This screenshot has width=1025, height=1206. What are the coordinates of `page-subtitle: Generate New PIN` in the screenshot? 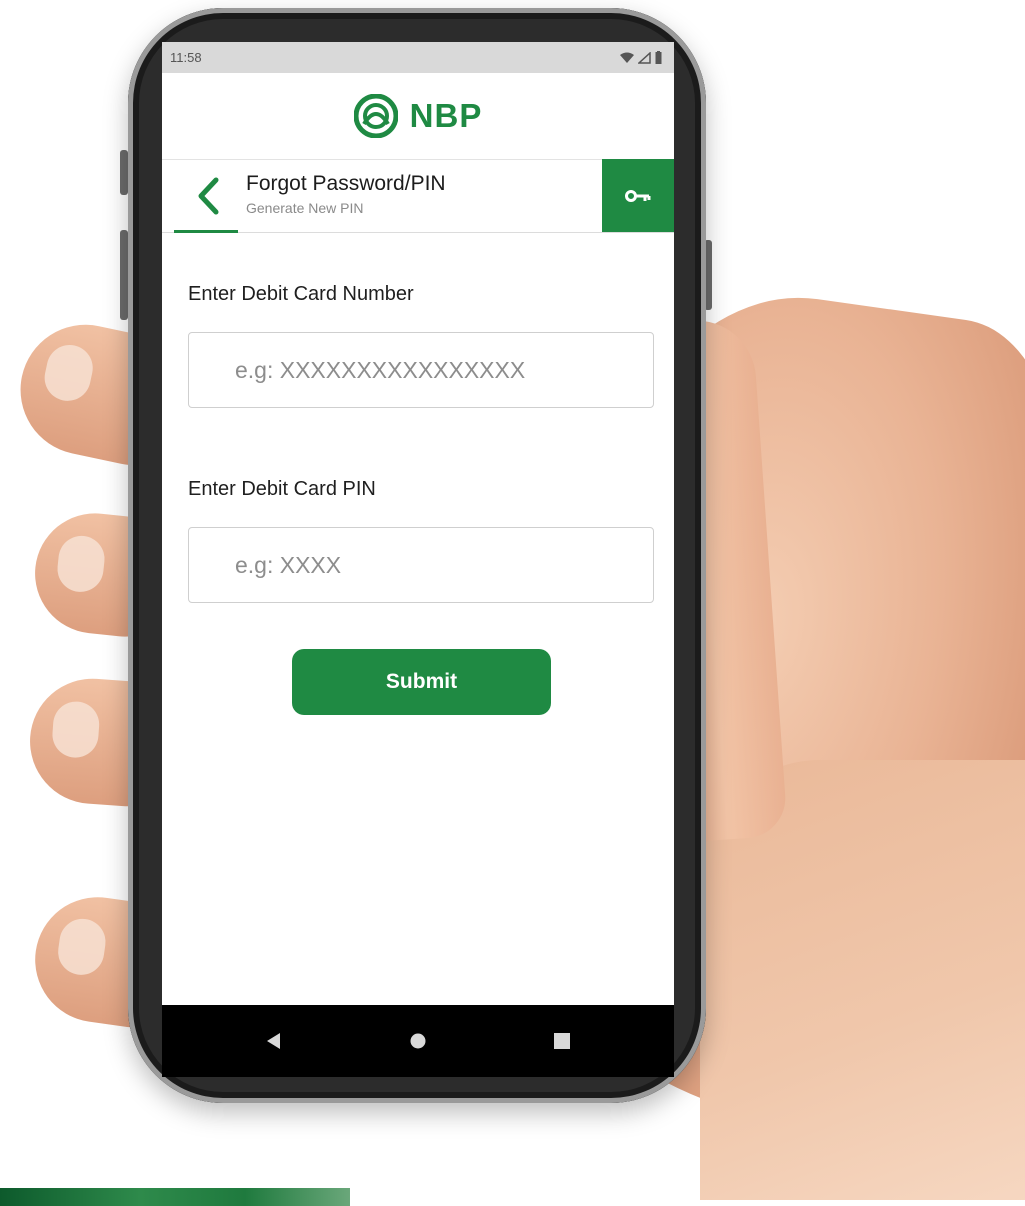 It's located at (305, 208).